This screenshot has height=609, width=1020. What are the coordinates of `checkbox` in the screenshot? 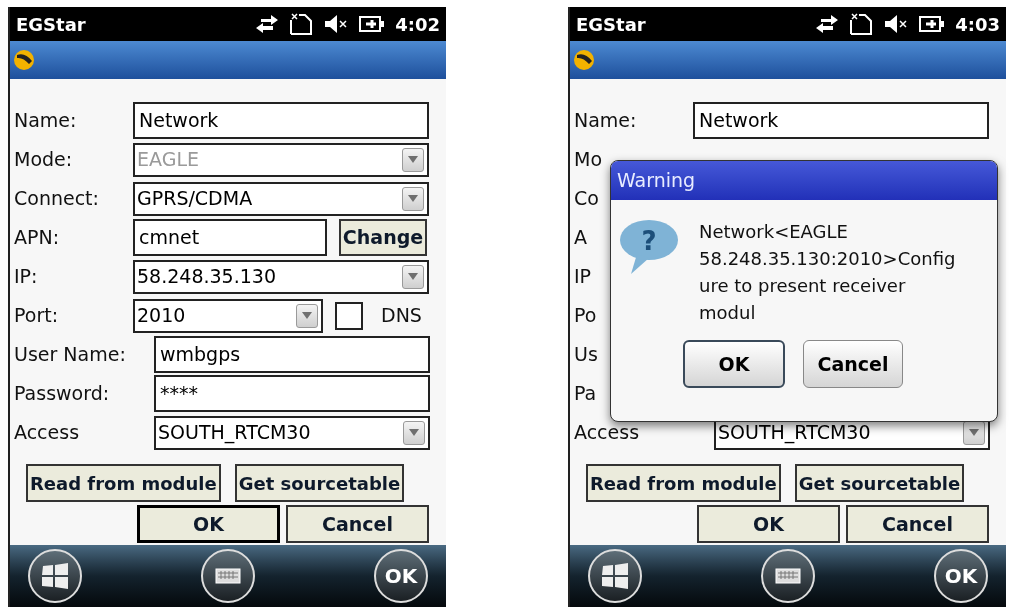 It's located at (349, 315).